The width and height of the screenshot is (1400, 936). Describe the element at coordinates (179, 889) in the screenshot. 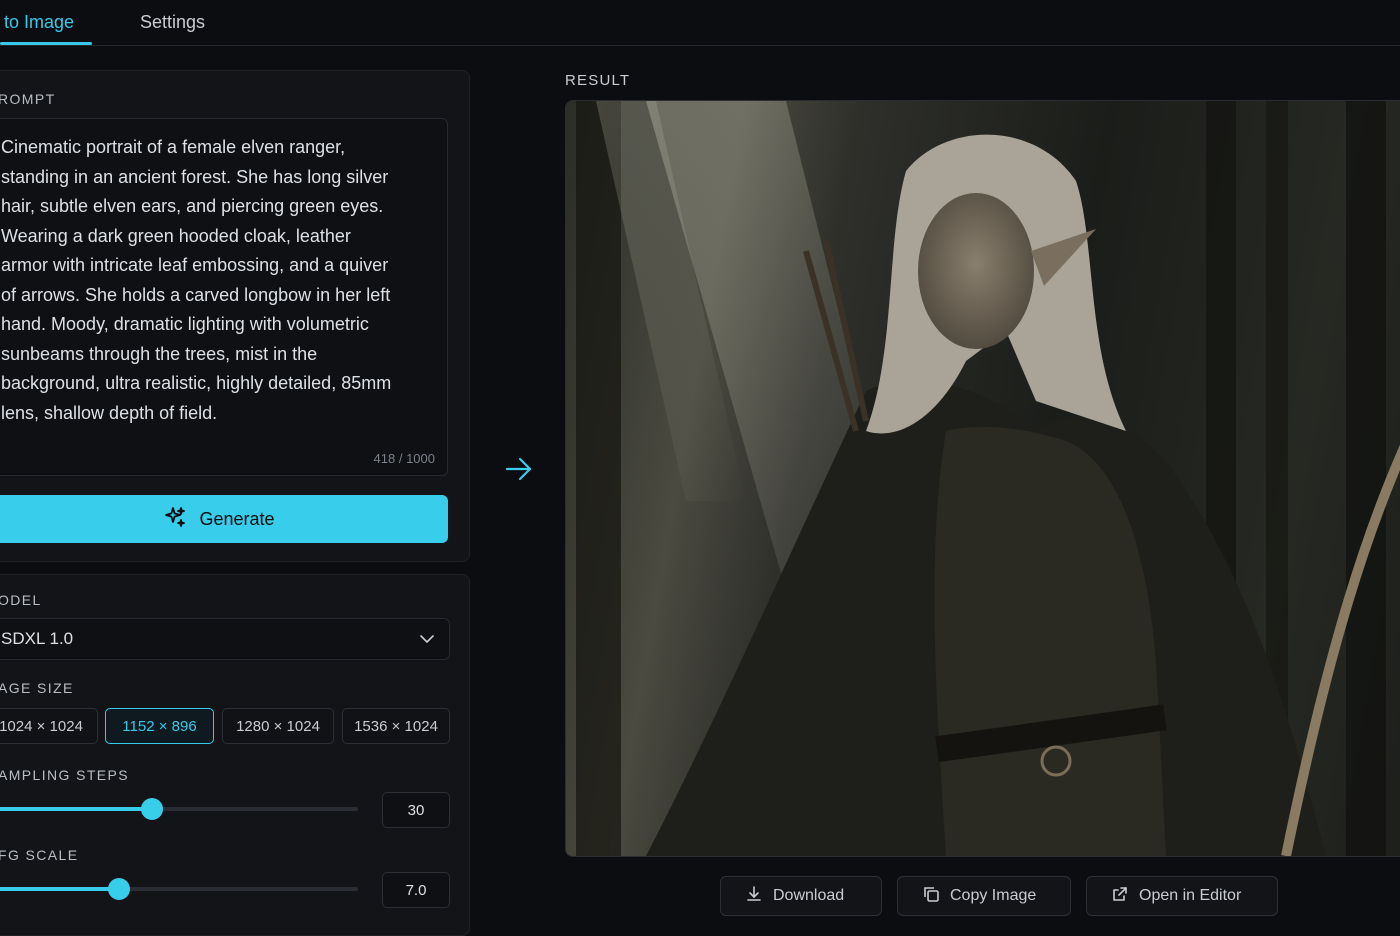

I see `cfg-scale-slider` at that location.